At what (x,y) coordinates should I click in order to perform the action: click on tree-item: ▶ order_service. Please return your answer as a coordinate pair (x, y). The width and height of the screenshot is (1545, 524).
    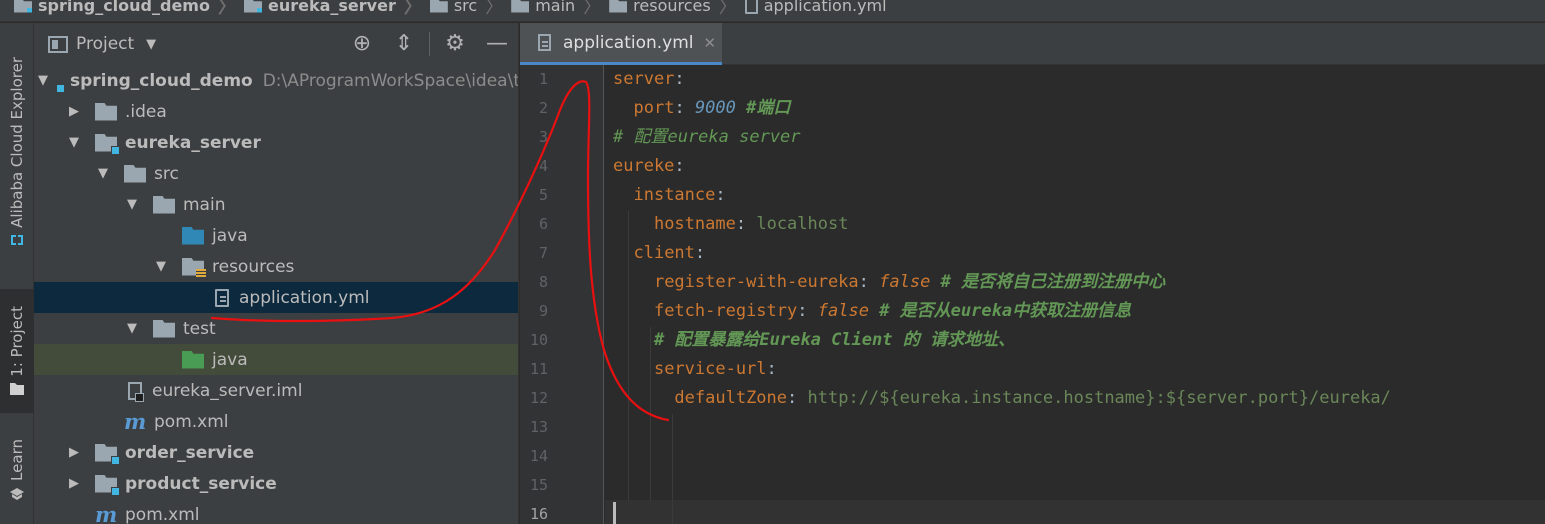
    Looking at the image, I should click on (276, 452).